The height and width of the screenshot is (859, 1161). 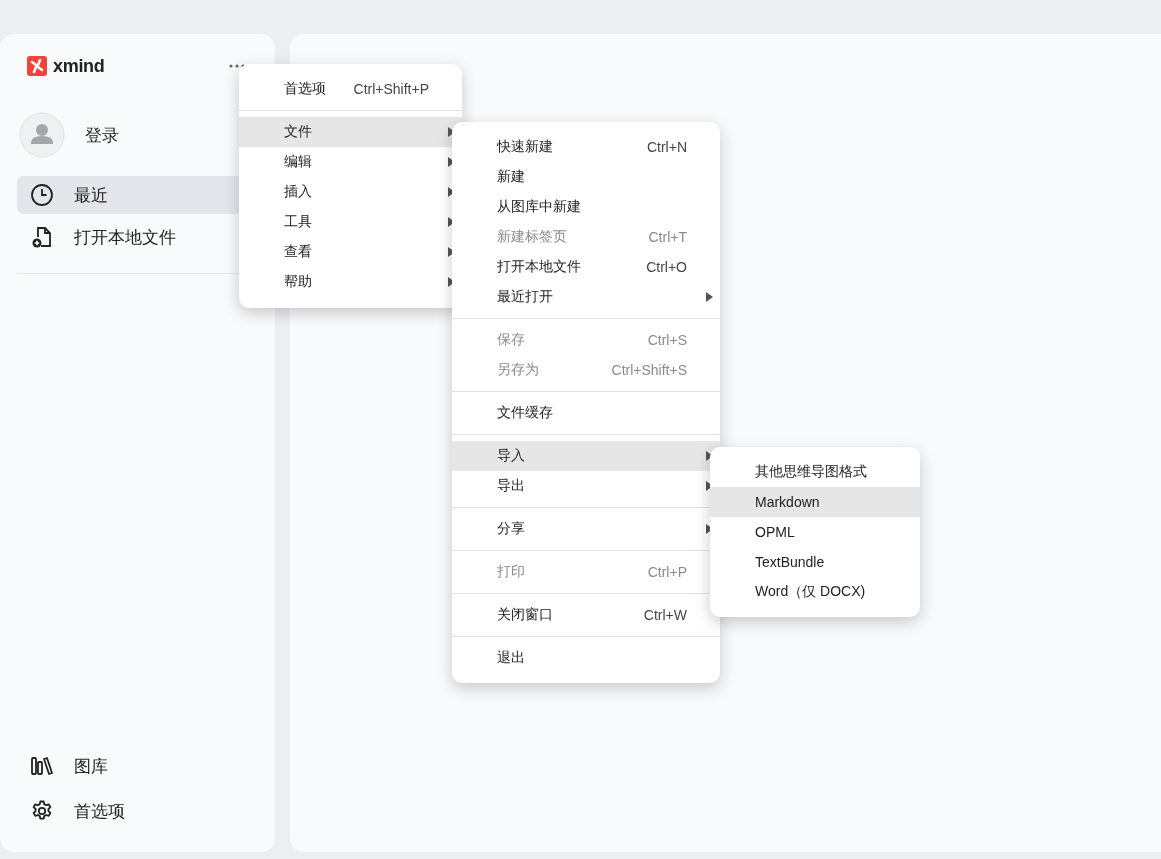 What do you see at coordinates (815, 502) in the screenshot?
I see `menu-item: Markdown` at bounding box center [815, 502].